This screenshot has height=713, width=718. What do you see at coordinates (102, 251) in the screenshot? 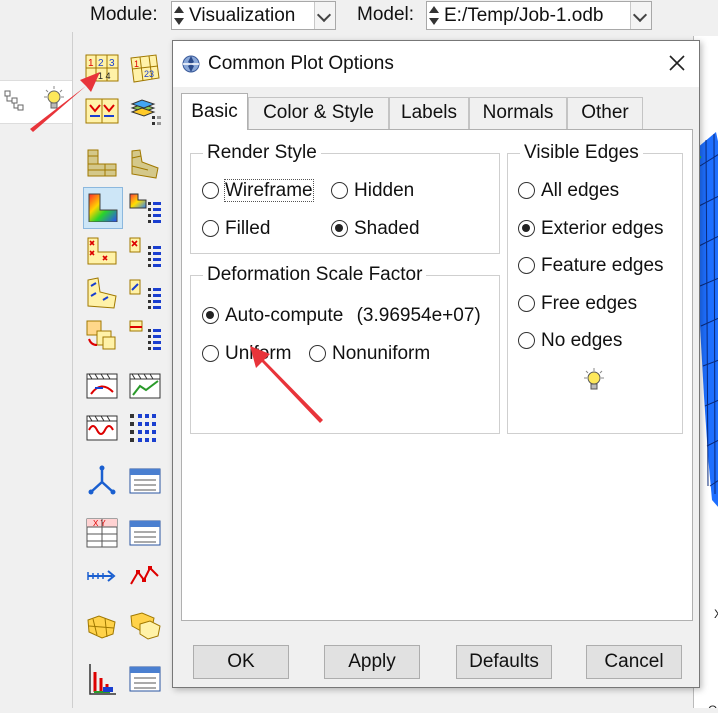
I see `plot-symbols-button` at bounding box center [102, 251].